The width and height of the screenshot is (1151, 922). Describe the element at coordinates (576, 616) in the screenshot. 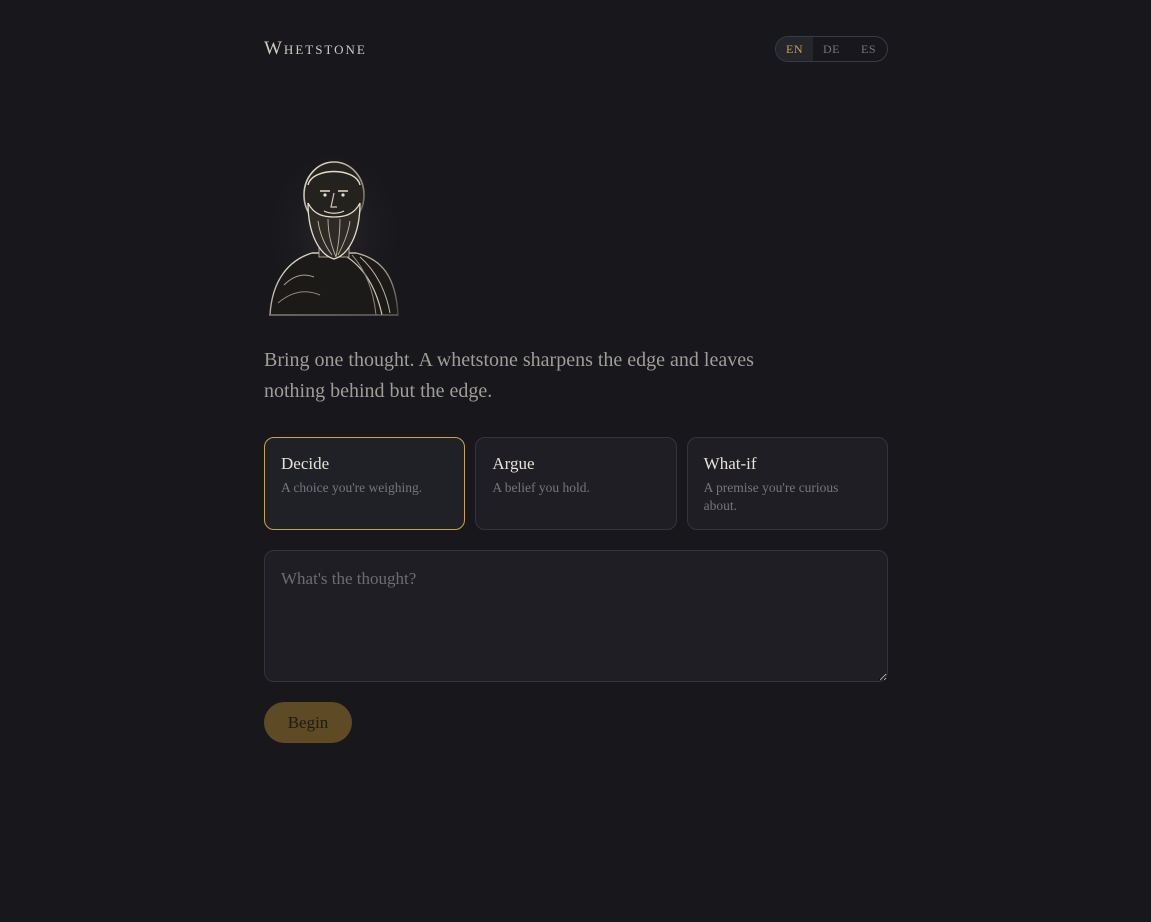

I see `thought-input` at that location.